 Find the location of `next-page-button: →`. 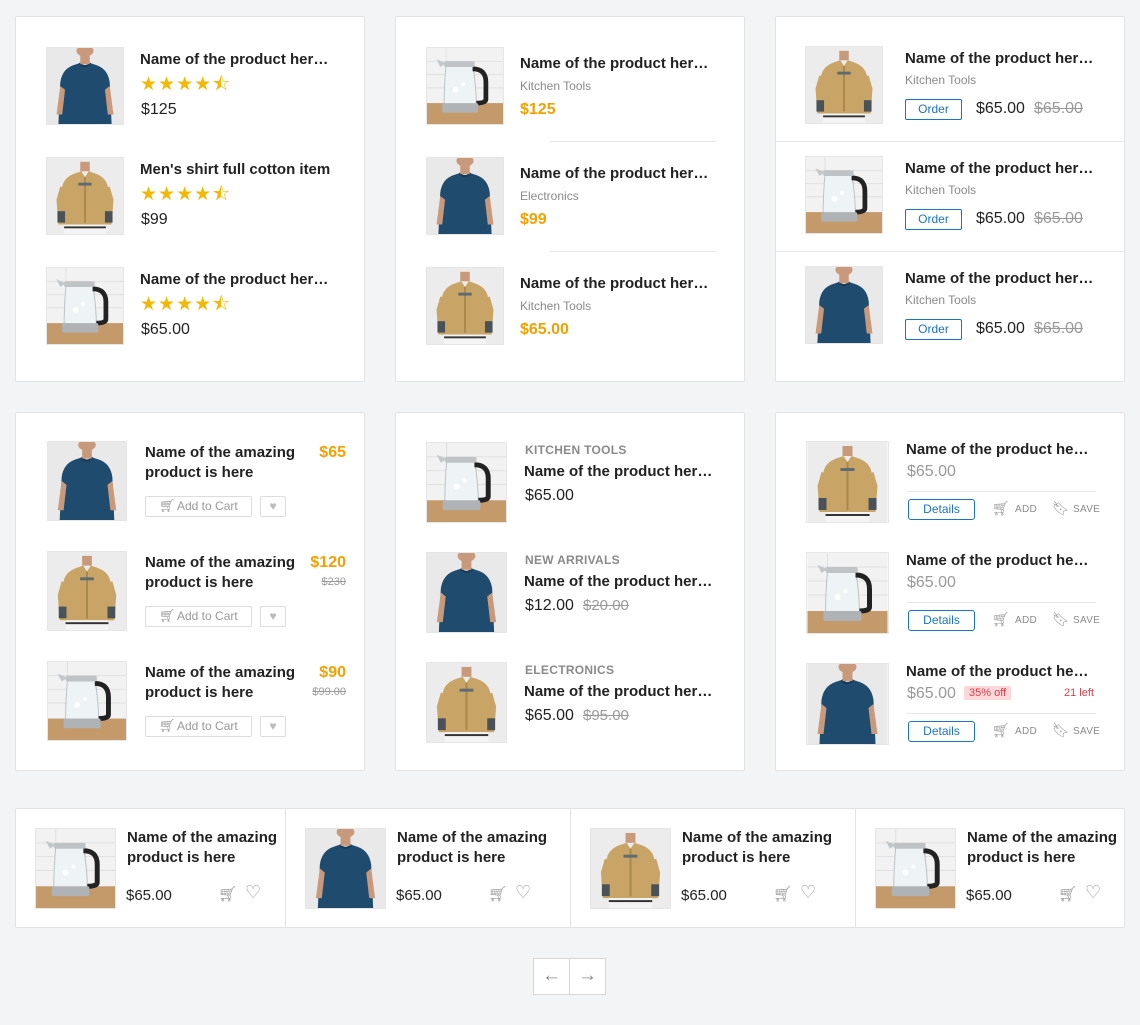

next-page-button: → is located at coordinates (587, 976).